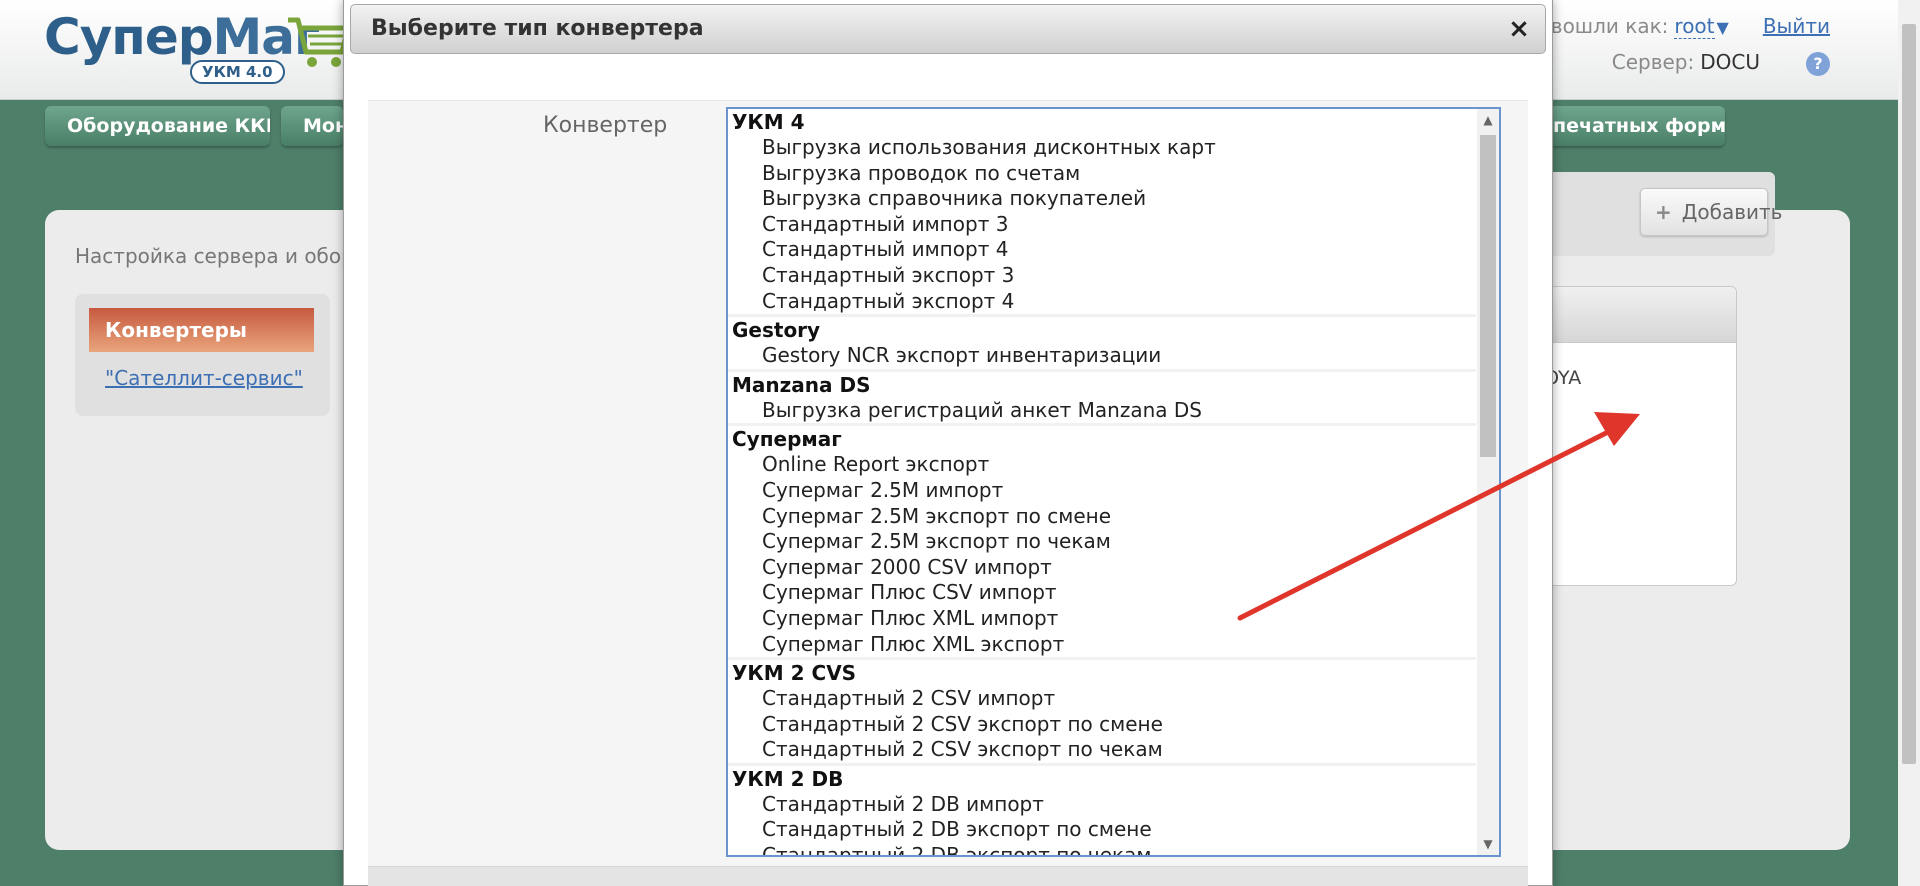 The height and width of the screenshot is (886, 1920). What do you see at coordinates (129, 37) in the screenshot?
I see `logo-part1: Супер` at bounding box center [129, 37].